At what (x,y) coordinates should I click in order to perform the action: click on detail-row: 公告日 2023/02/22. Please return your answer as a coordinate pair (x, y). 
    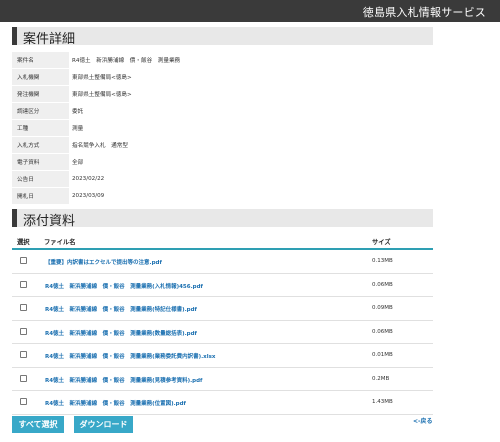
    Looking at the image, I should click on (222, 179).